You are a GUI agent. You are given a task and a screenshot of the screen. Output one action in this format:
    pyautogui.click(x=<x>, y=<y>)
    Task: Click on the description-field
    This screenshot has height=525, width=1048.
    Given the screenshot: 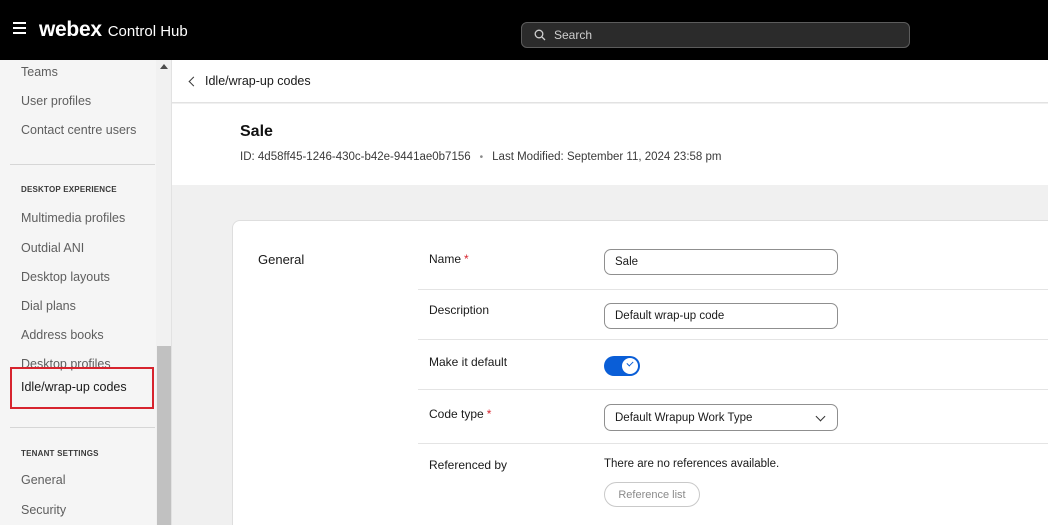 What is the action you would take?
    pyautogui.click(x=721, y=316)
    